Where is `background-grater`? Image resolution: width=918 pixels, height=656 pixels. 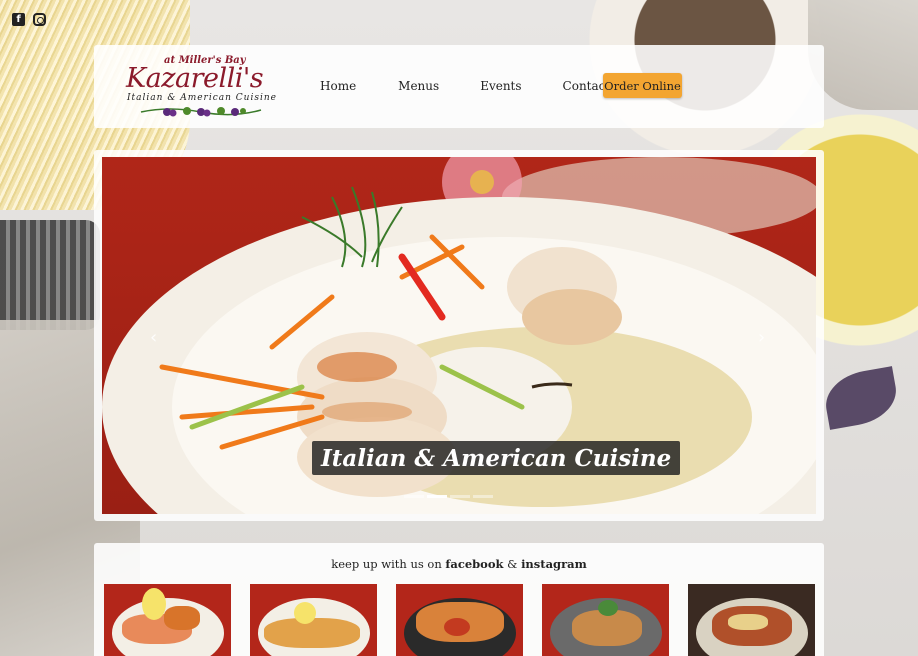
background-grater is located at coordinates (50, 275).